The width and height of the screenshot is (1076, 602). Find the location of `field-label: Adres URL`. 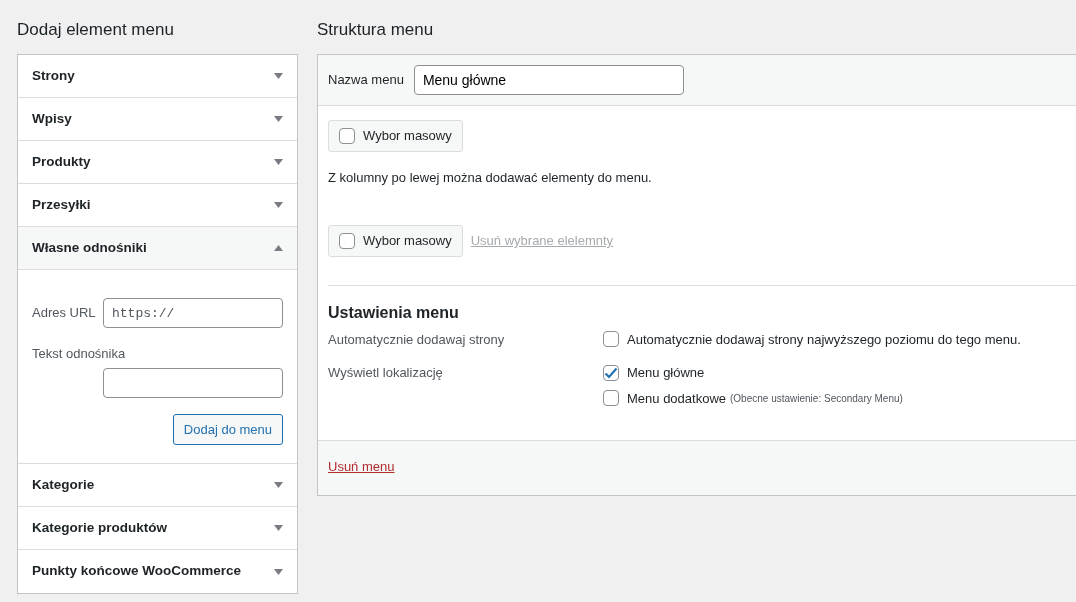

field-label: Adres URL is located at coordinates (64, 313).